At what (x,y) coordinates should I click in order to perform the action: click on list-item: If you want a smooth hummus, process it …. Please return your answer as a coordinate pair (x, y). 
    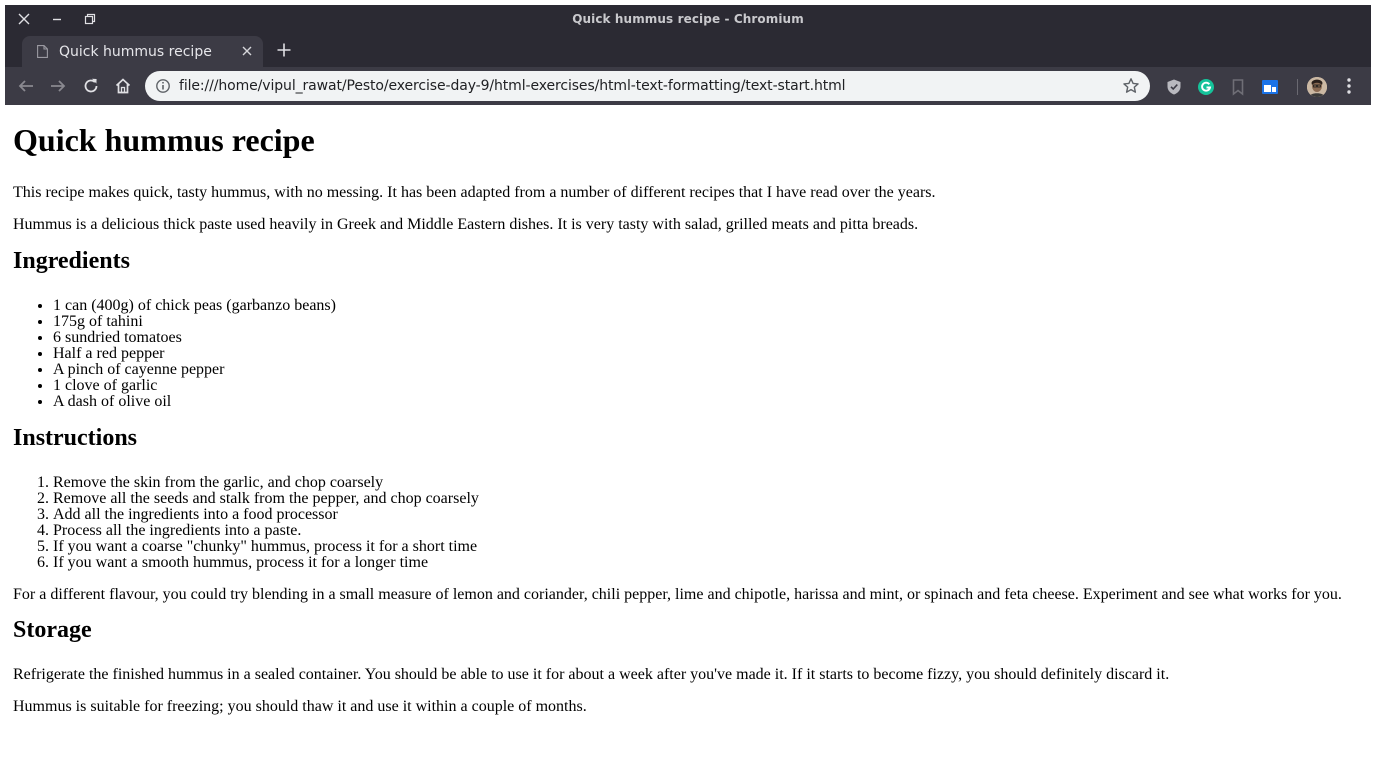
    Looking at the image, I should click on (266, 563).